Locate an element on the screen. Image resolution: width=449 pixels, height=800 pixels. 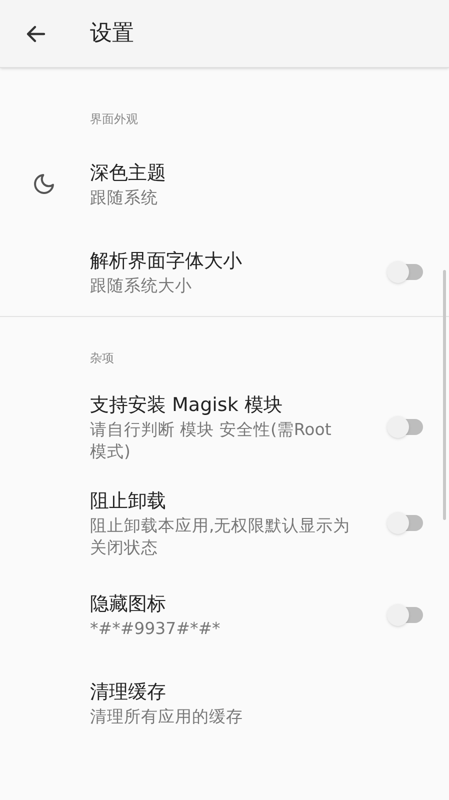
item-subtitle: 阻止卸载本应用,无权限默认显示为关闭状态 is located at coordinates (221, 537).